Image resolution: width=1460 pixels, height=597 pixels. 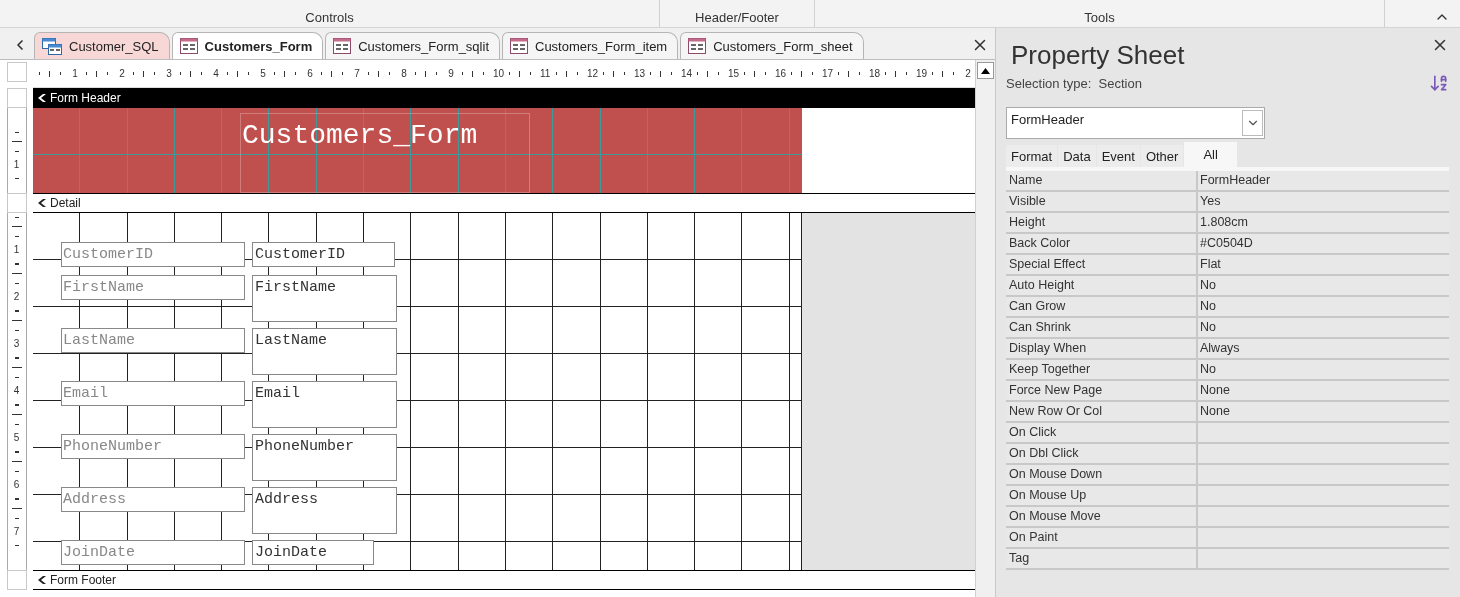 What do you see at coordinates (1323, 201) in the screenshot?
I see `property-value: Yes` at bounding box center [1323, 201].